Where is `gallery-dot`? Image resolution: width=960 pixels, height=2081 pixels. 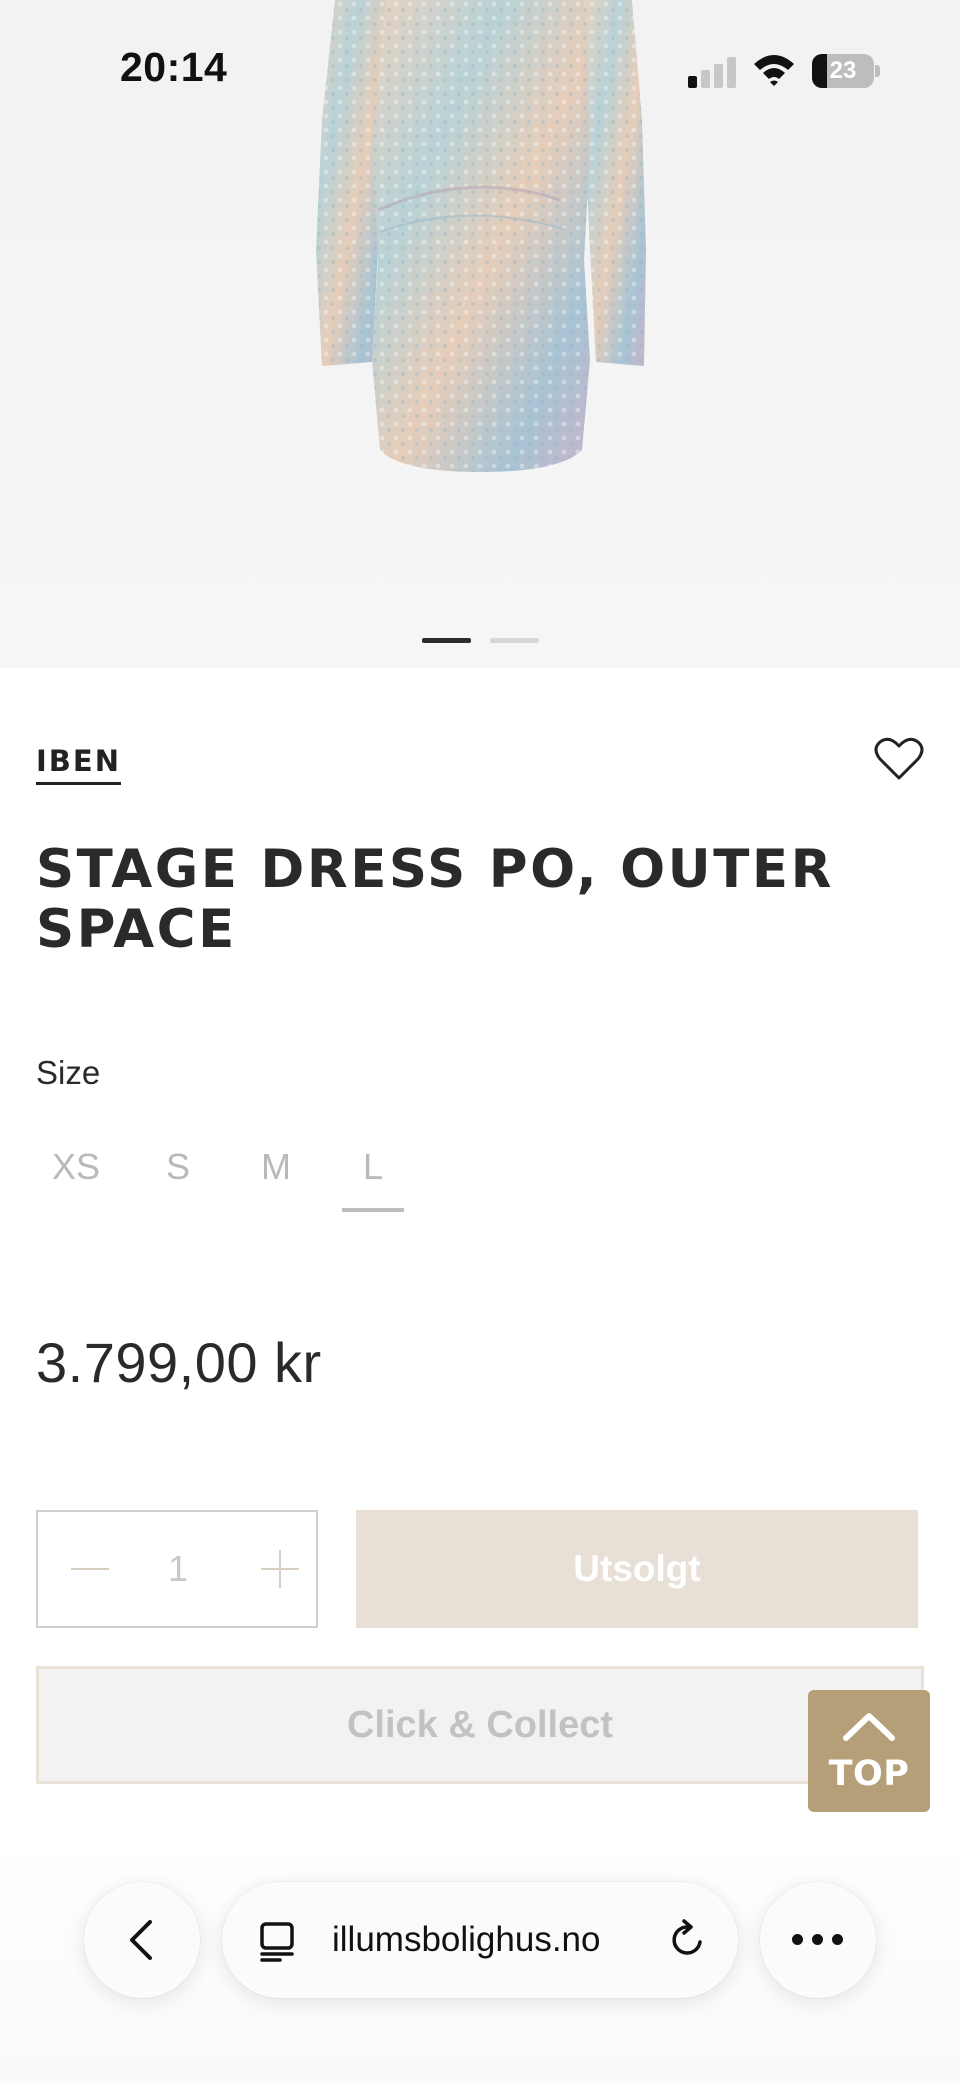 gallery-dot is located at coordinates (514, 640).